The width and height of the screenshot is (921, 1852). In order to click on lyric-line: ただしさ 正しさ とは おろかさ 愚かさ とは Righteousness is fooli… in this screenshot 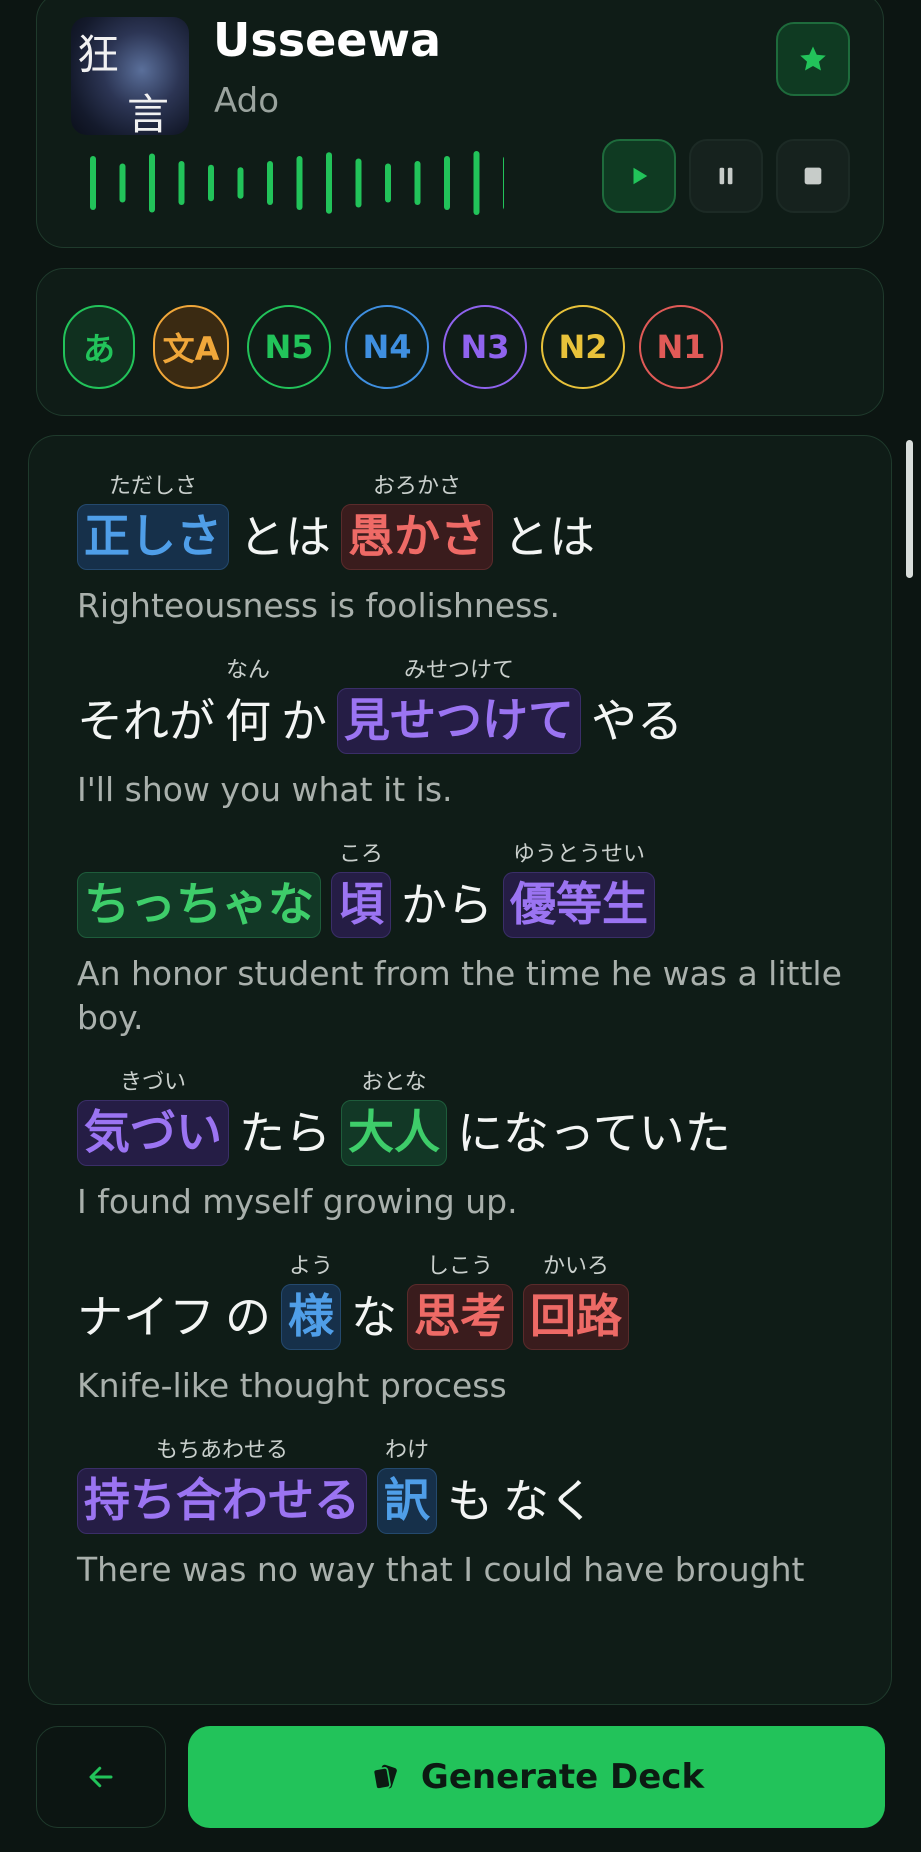, I will do `click(467, 551)`.